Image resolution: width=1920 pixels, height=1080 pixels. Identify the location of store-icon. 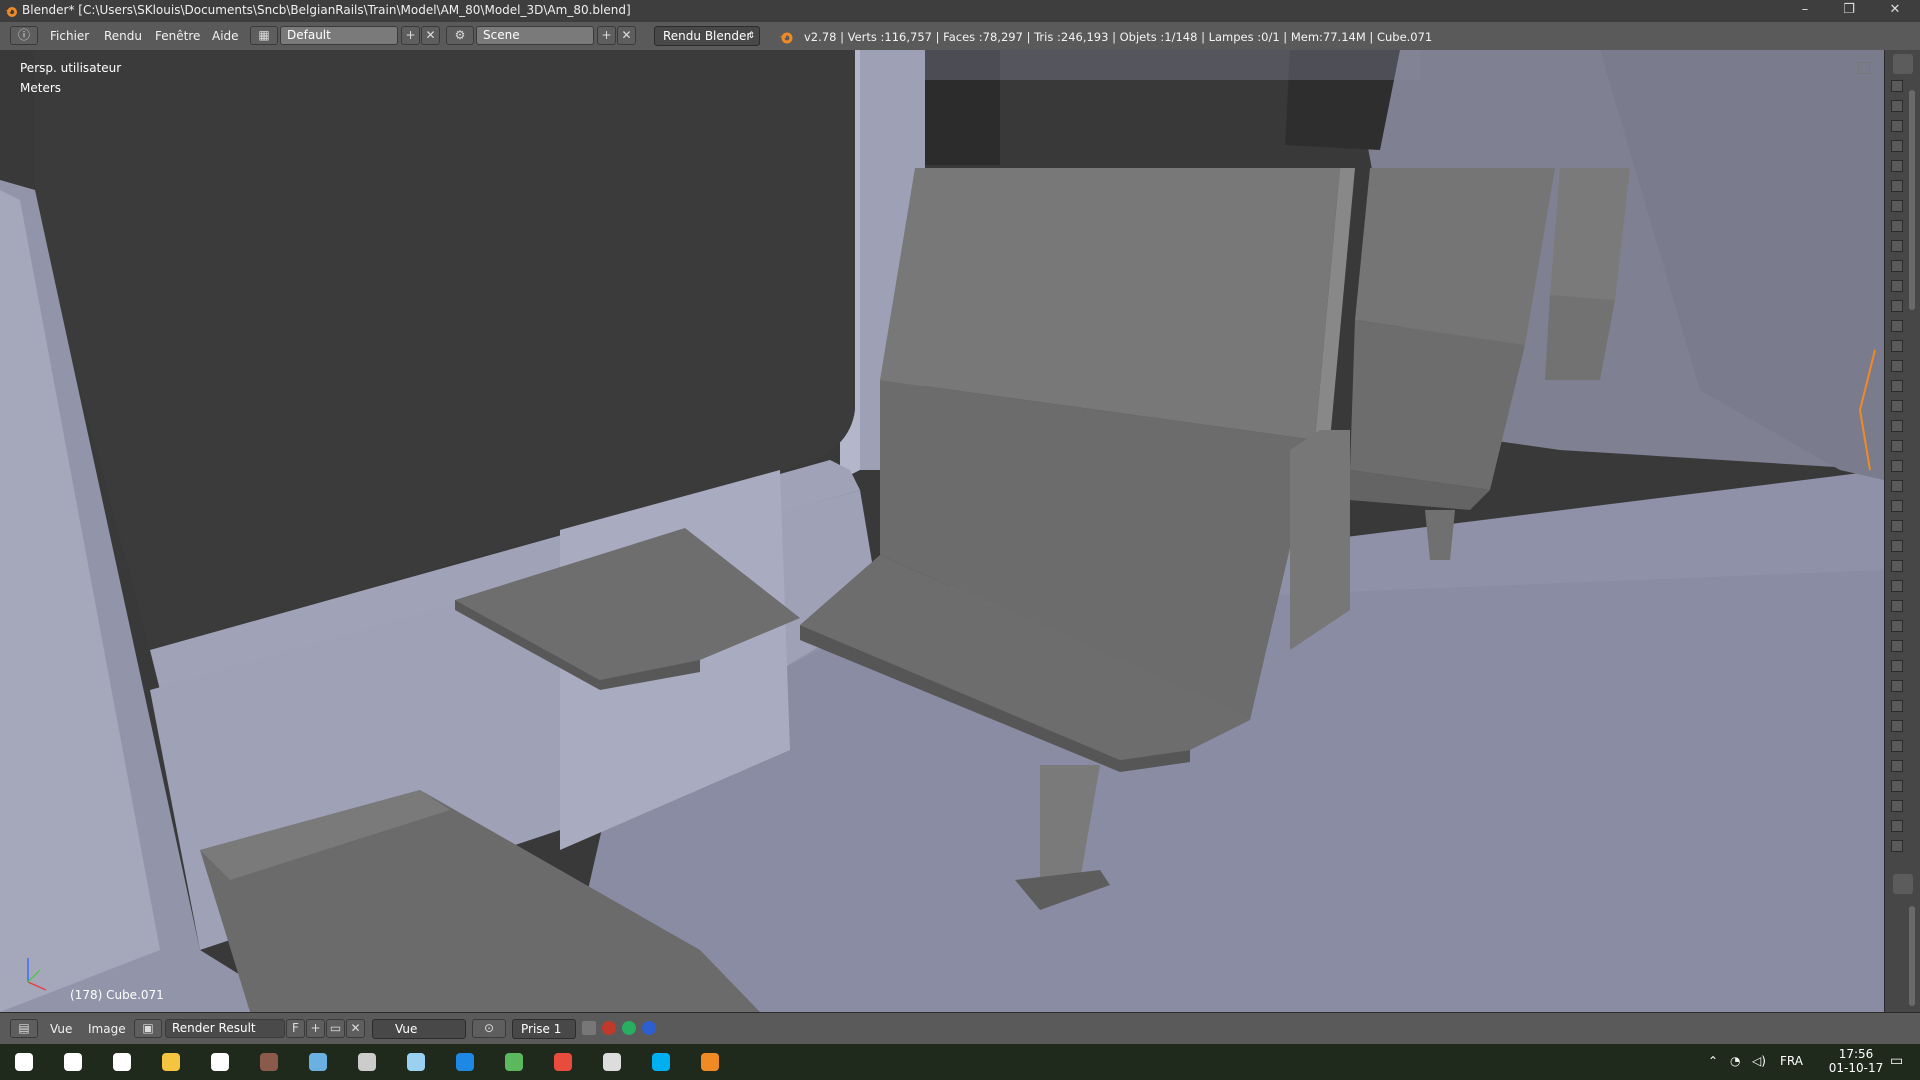
(220, 1062).